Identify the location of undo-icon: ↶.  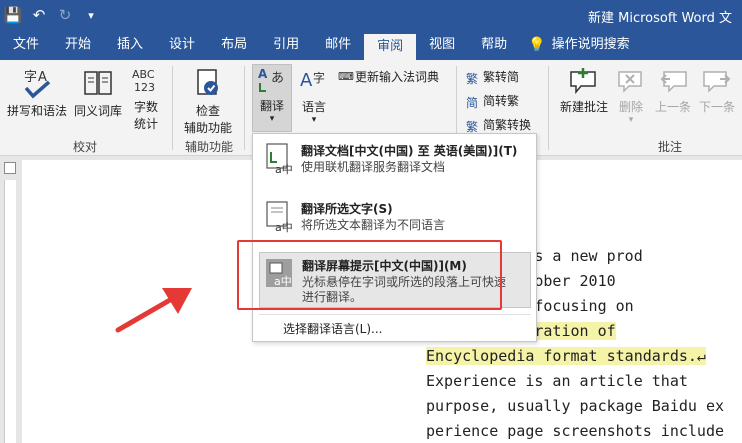
(39, 15).